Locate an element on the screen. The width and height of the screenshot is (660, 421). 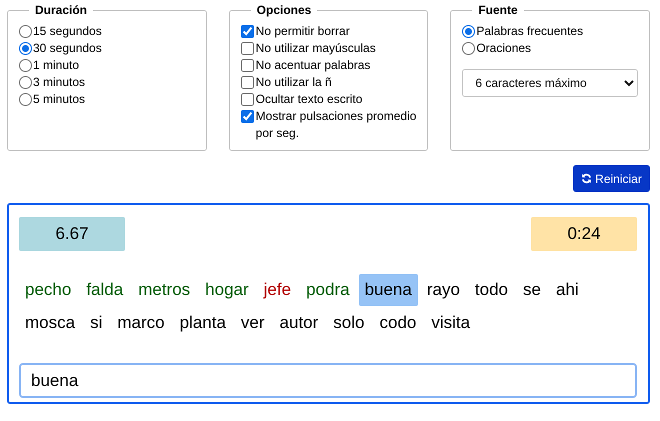
option-label: No acentuar palabras is located at coordinates (314, 65).